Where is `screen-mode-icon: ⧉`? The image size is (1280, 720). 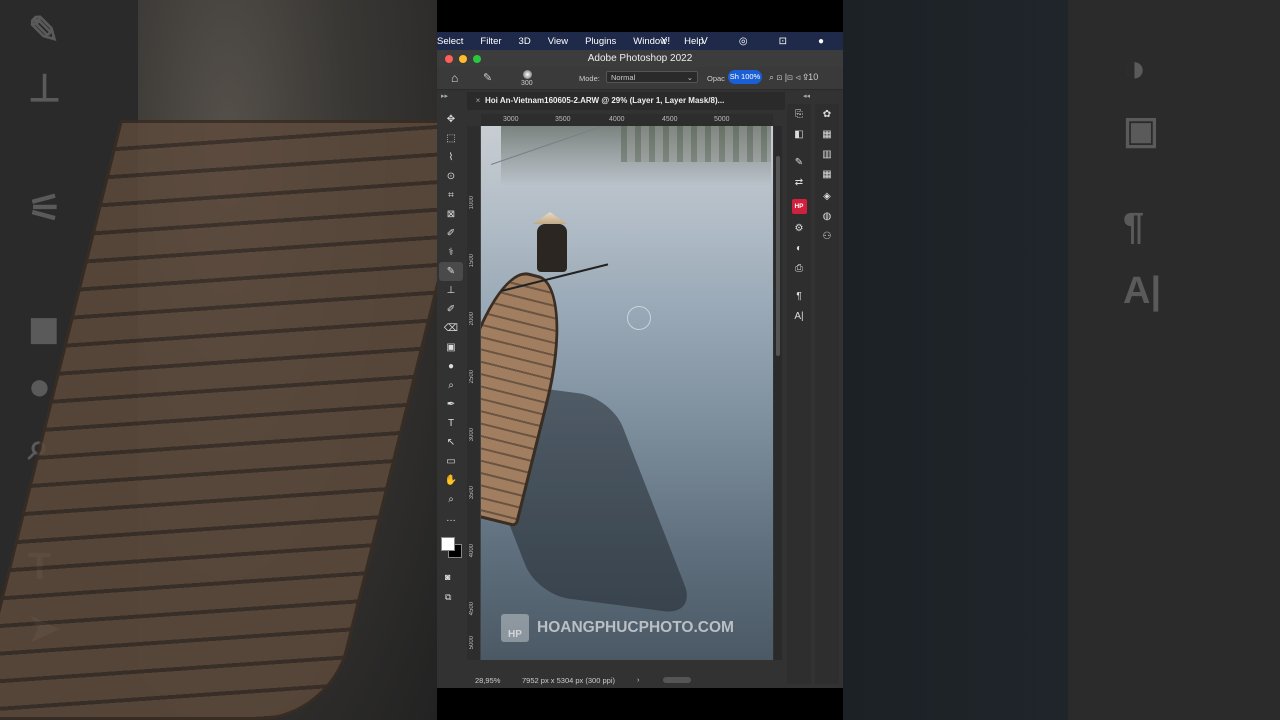 screen-mode-icon: ⧉ is located at coordinates (448, 597).